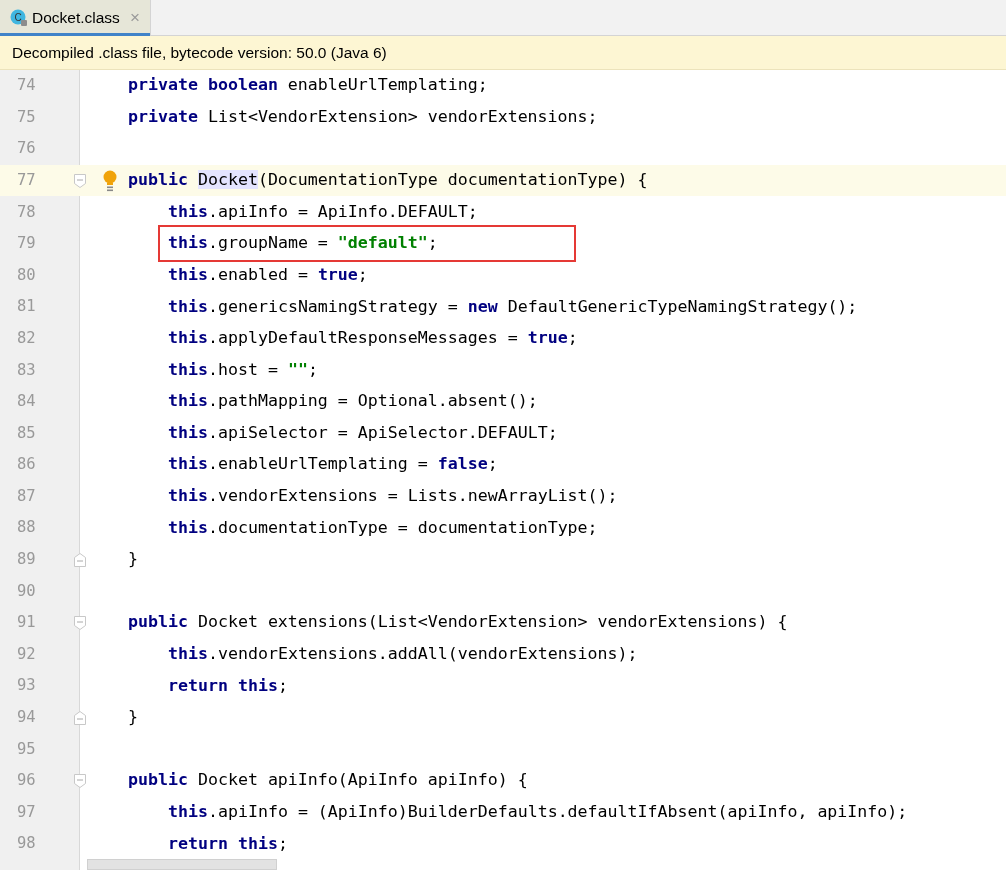 Image resolution: width=1006 pixels, height=870 pixels. Describe the element at coordinates (26, 781) in the screenshot. I see `line-number: 96` at that location.